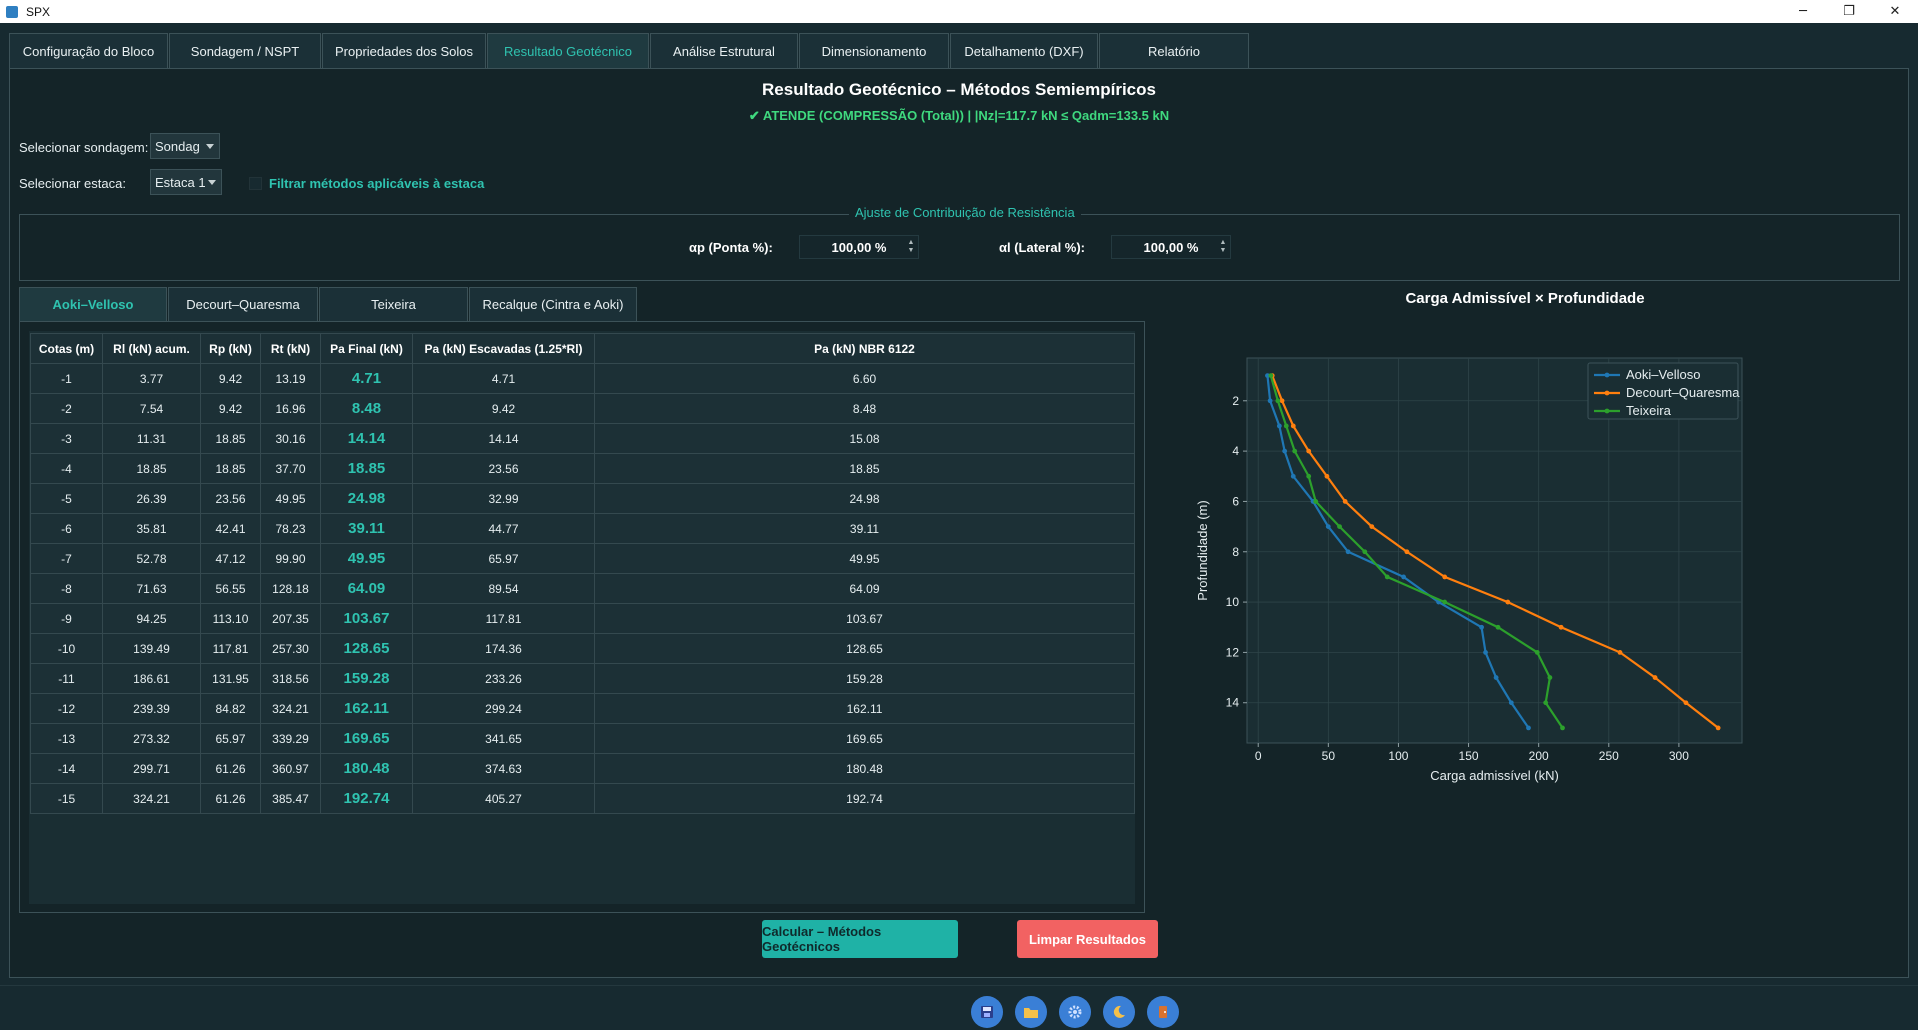  Describe the element at coordinates (151, 678) in the screenshot. I see `cell-rl: 186.61` at that location.